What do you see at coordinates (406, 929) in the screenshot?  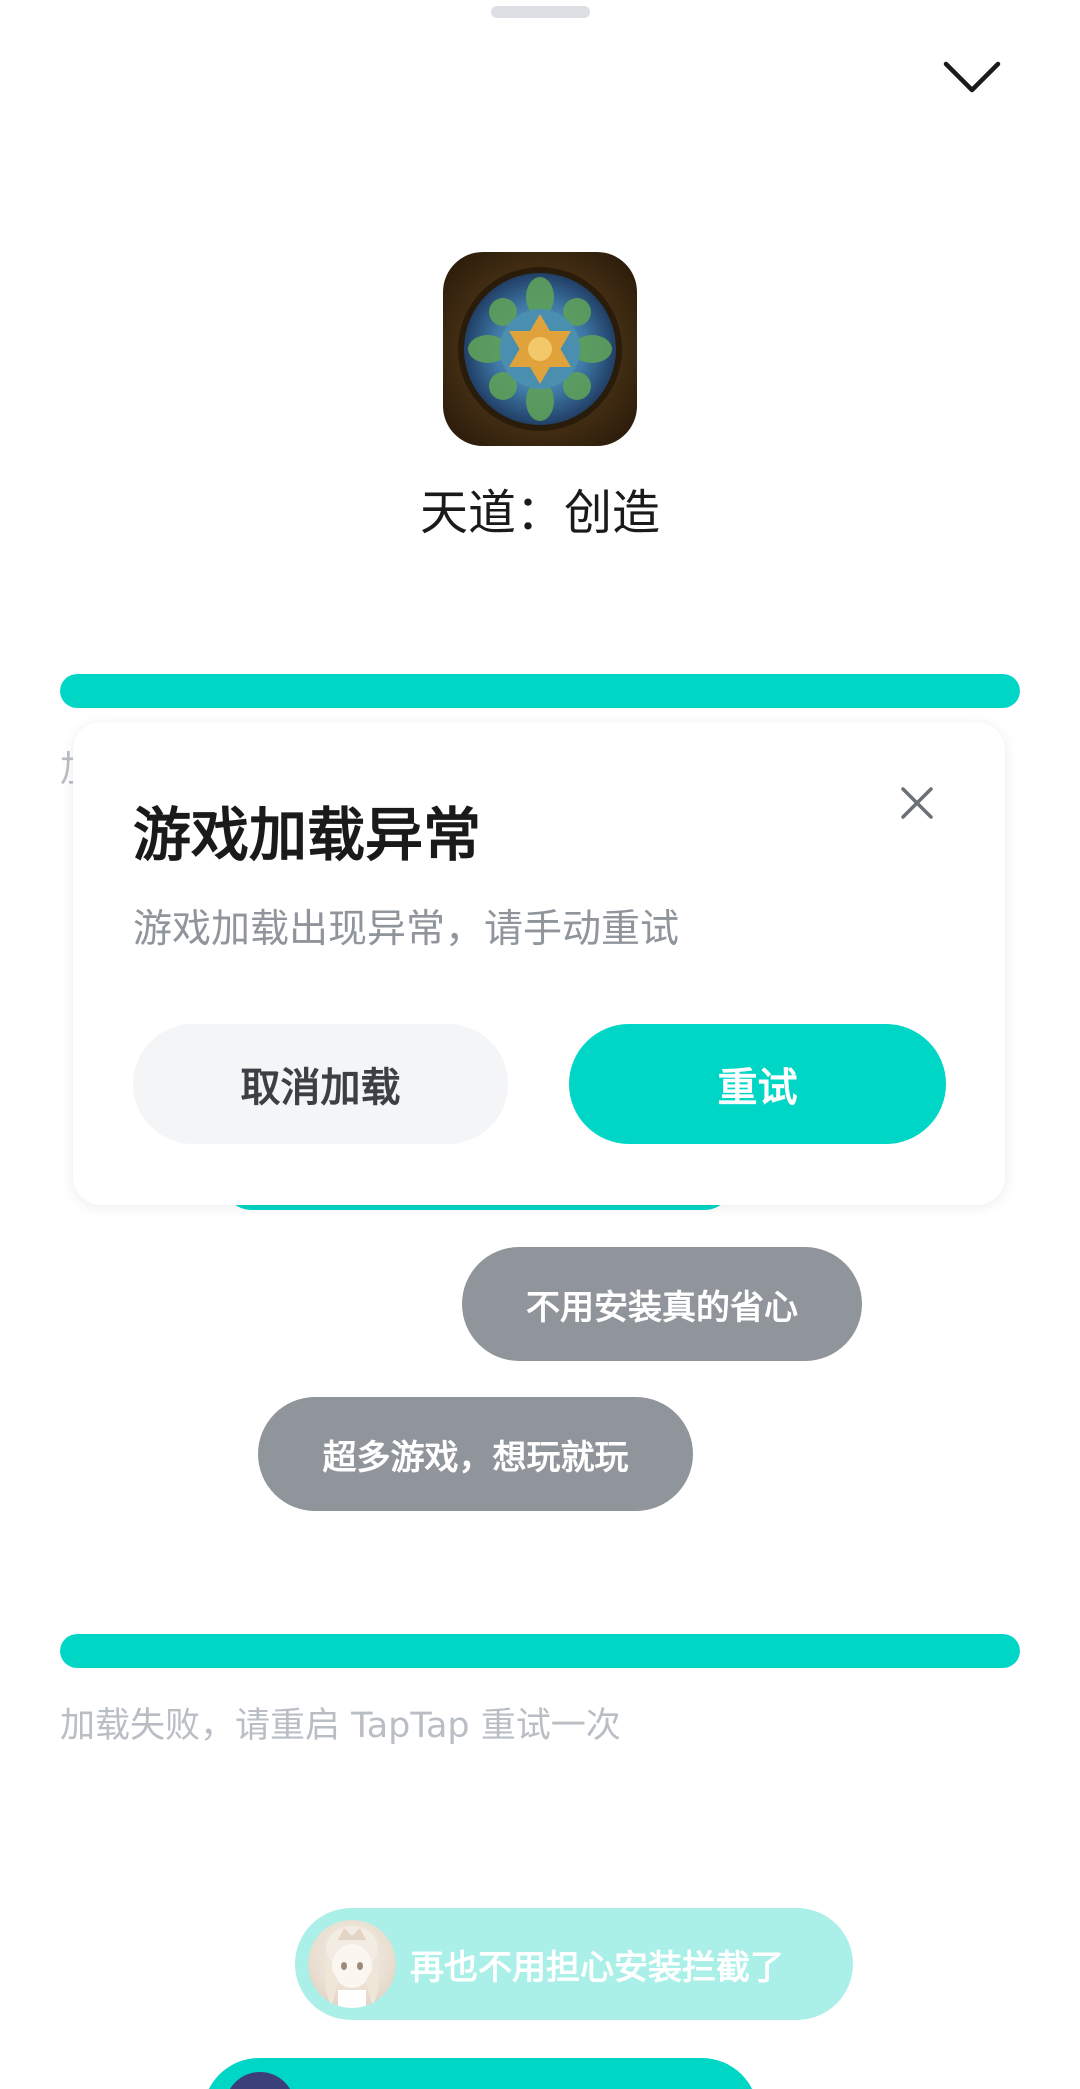 I see `dialog-message: 游戏加载出现异常，请手动重试` at bounding box center [406, 929].